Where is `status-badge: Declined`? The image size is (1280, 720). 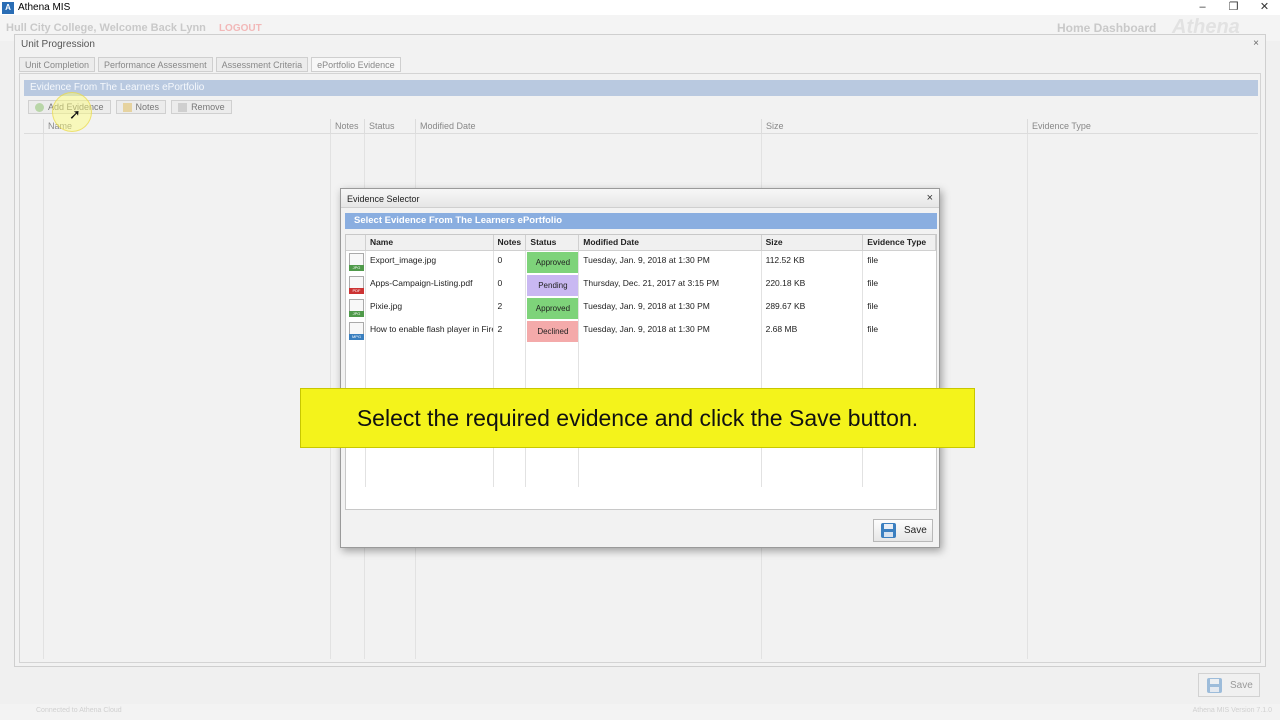
status-badge: Declined is located at coordinates (553, 331).